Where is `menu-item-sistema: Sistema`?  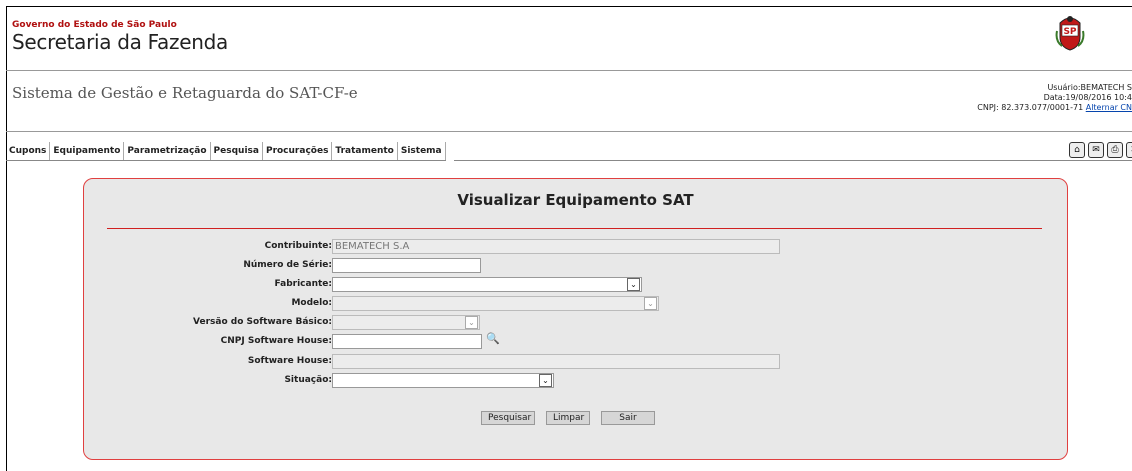
menu-item-sistema: Sistema is located at coordinates (422, 151).